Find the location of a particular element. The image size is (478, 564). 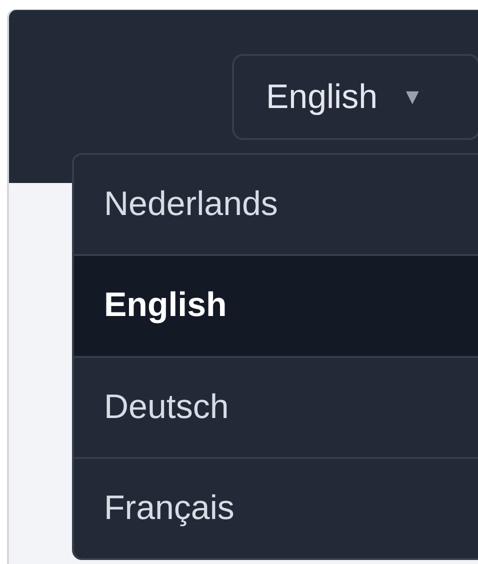

language-dropdown-button: English ▼ is located at coordinates (355, 97).